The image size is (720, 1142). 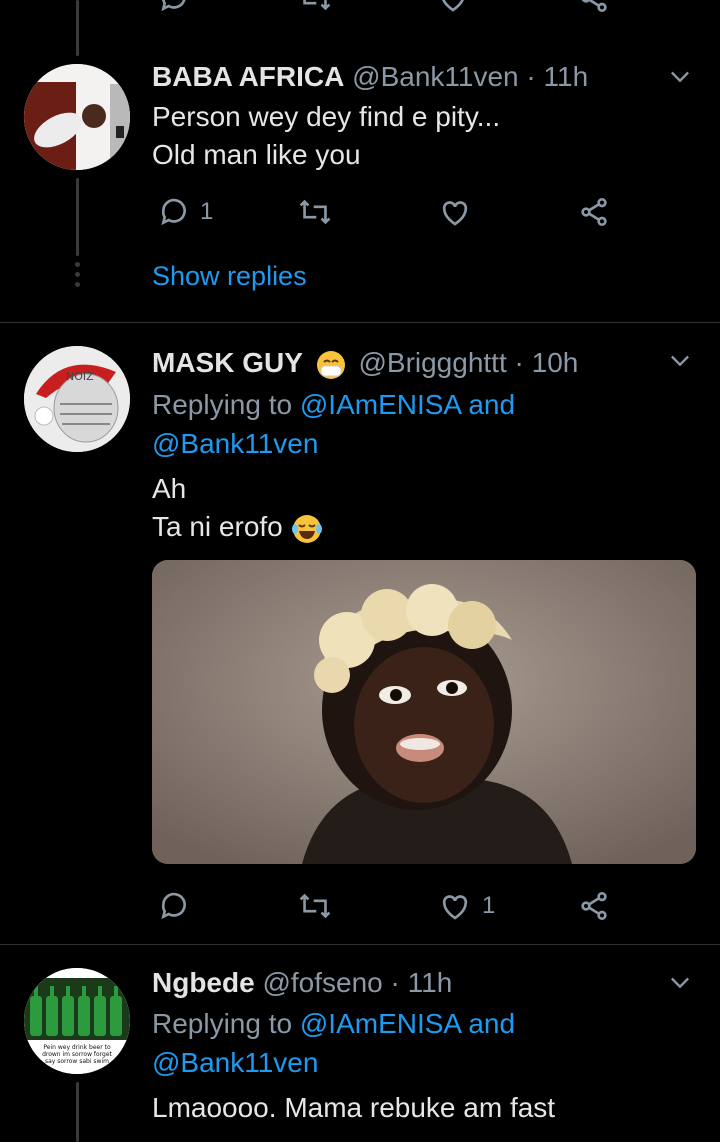 I want to click on tweet-header: BABA AFRICA @Bank11ven · 11h, so click(x=370, y=77).